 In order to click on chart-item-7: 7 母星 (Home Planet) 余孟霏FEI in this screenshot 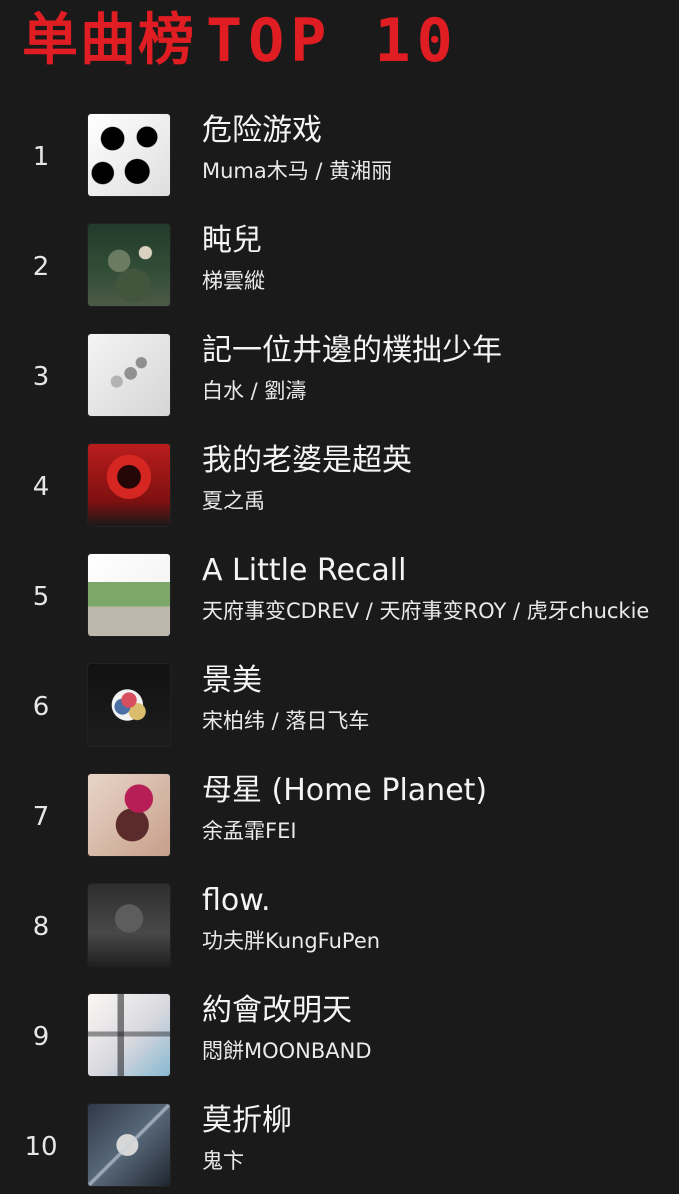, I will do `click(339, 825)`.